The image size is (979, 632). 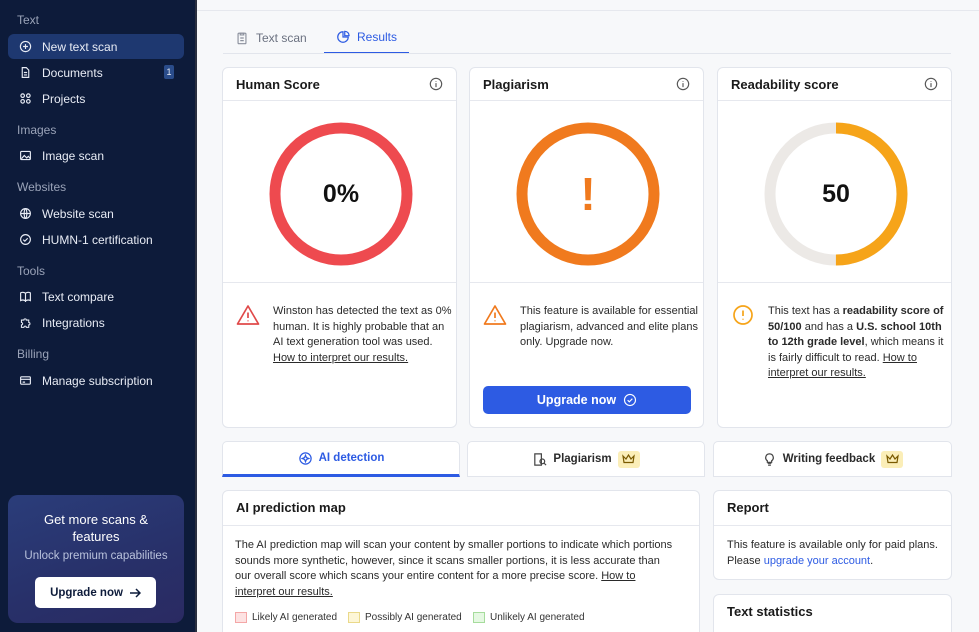 What do you see at coordinates (25, 323) in the screenshot?
I see `puzzle-icon` at bounding box center [25, 323].